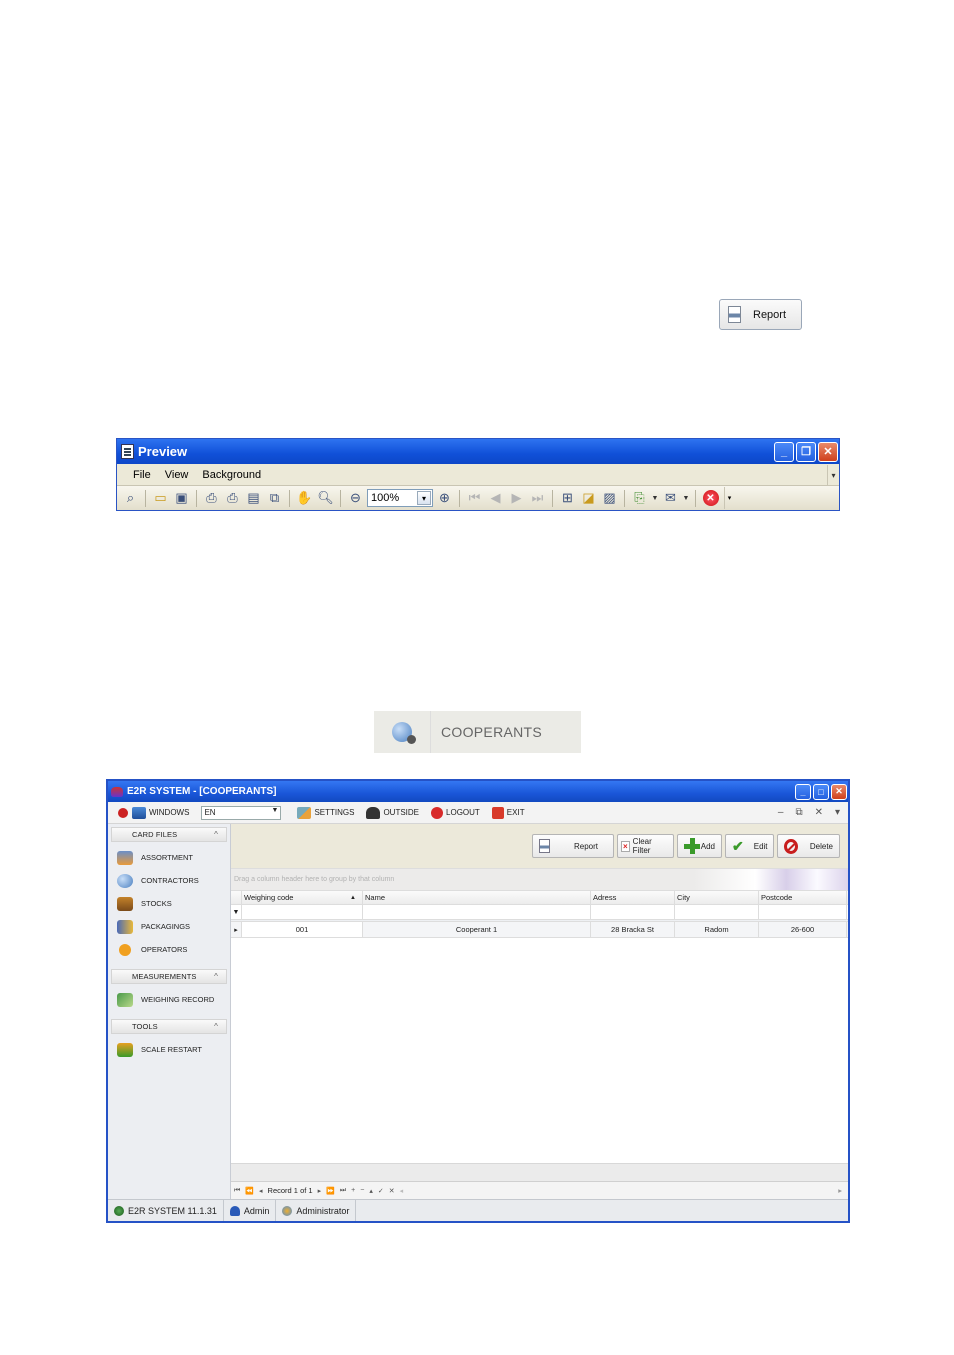 Image resolution: width=954 pixels, height=1355 pixels. What do you see at coordinates (539, 1172) in the screenshot?
I see `grid-horizontal-scrollbar` at bounding box center [539, 1172].